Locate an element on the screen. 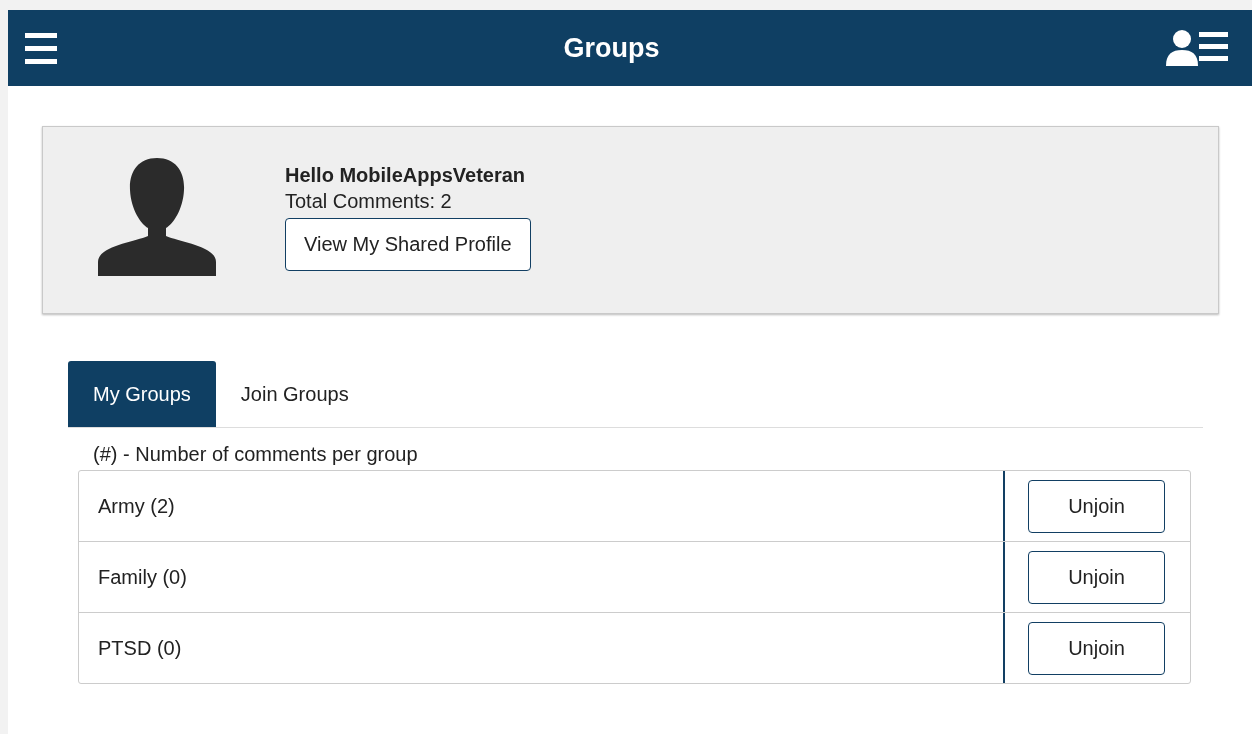  user-list-icon is located at coordinates (1198, 48).